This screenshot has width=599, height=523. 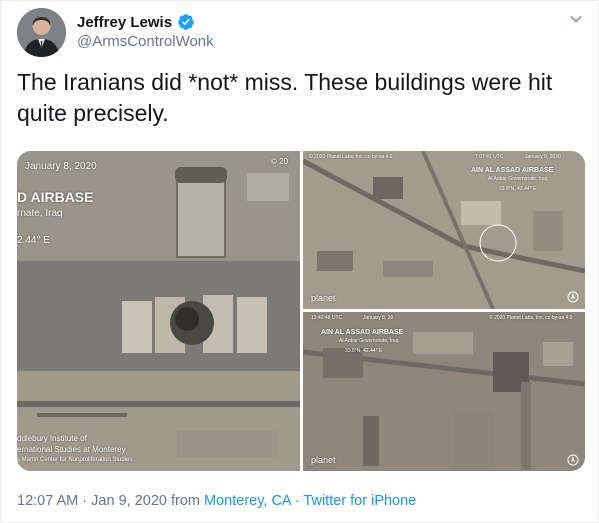 What do you see at coordinates (512, 170) in the screenshot?
I see `tr-title: AIN AL ASSAD AIRBASE` at bounding box center [512, 170].